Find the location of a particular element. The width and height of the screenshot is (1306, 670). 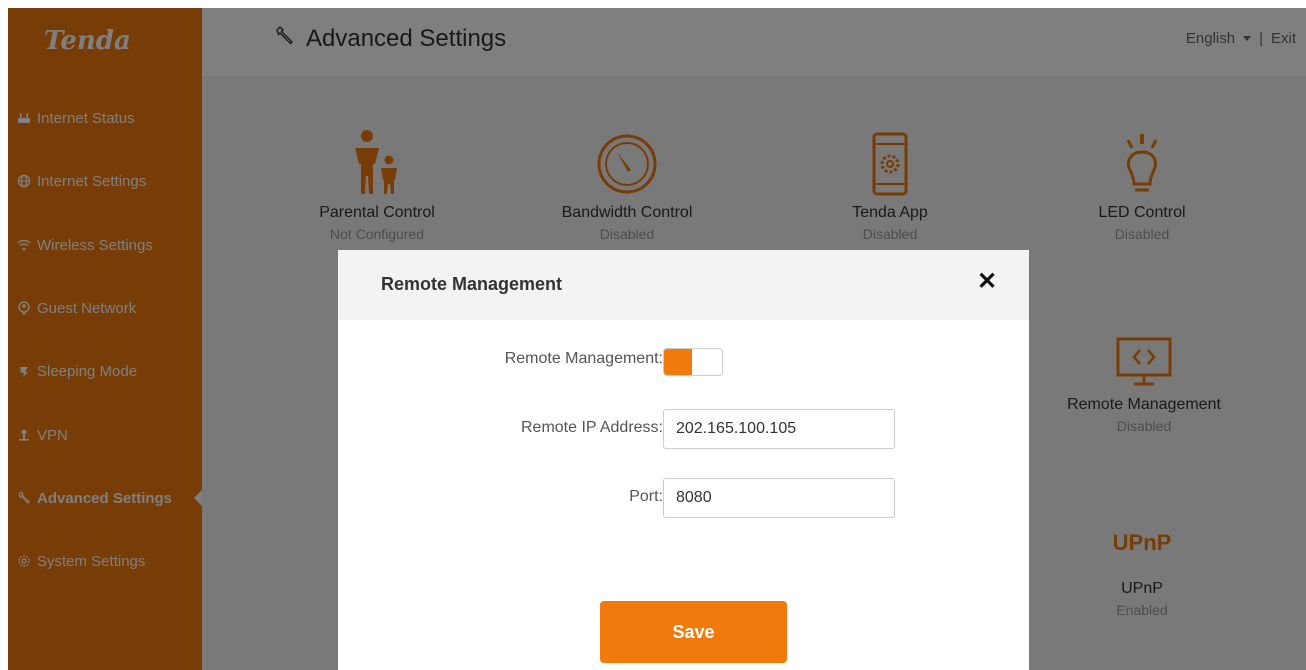

save-button: Save is located at coordinates (693, 632).